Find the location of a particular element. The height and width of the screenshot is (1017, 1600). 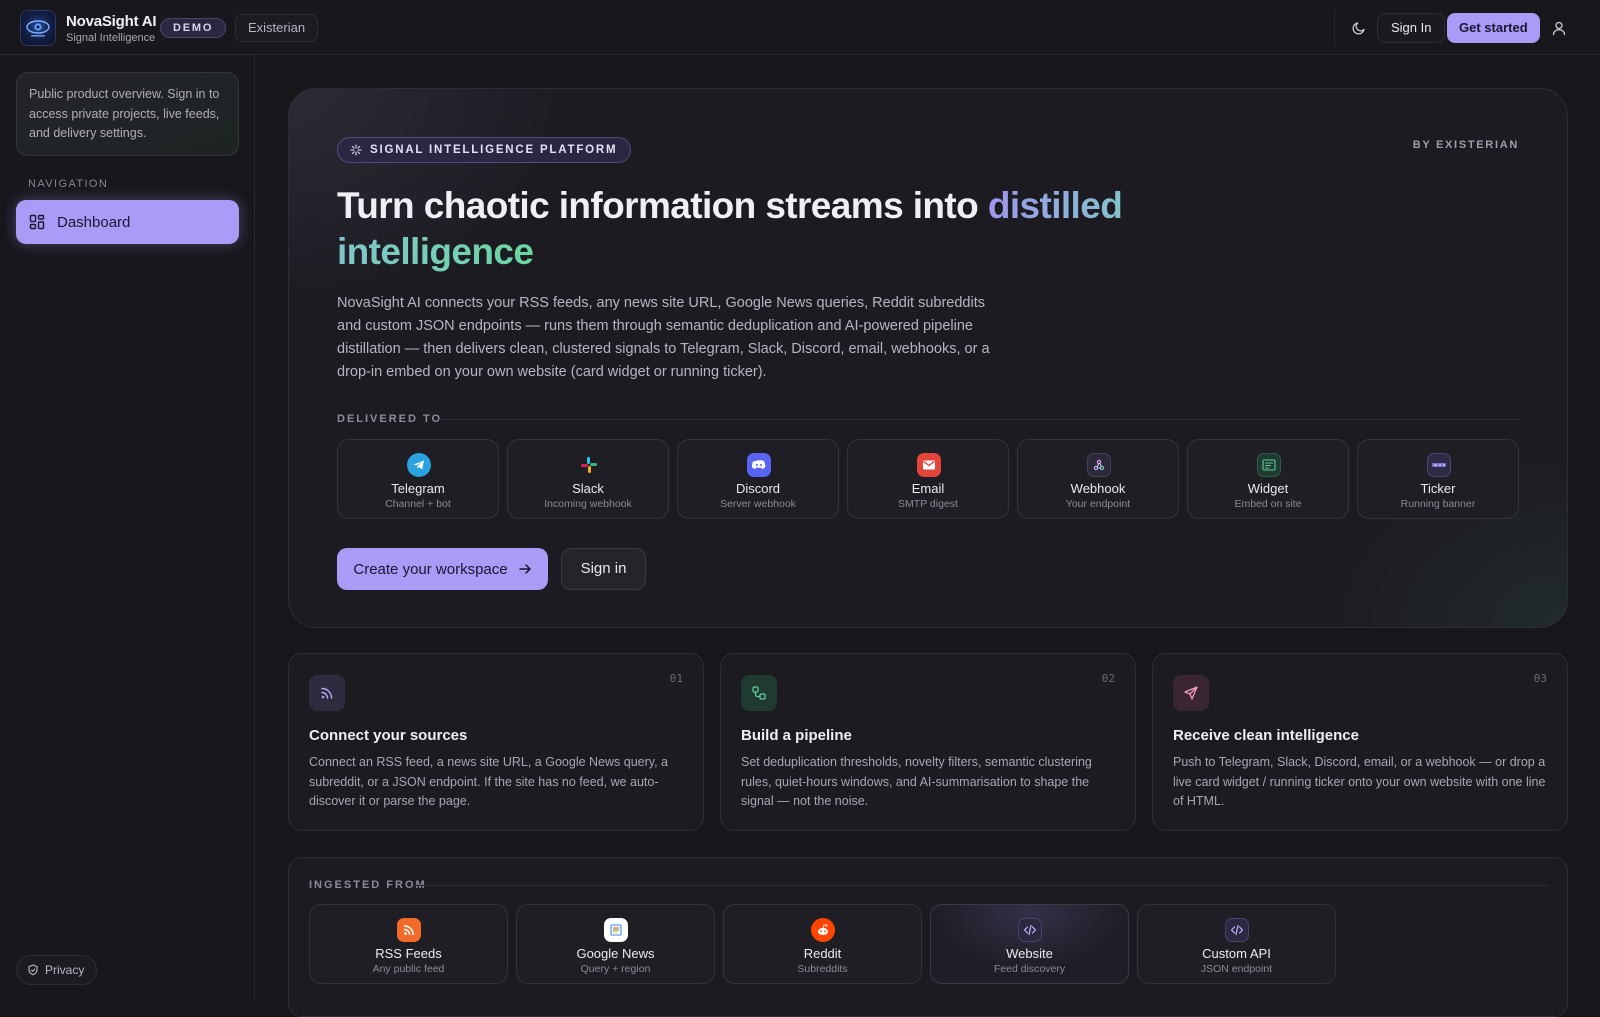

channel-webhook: Webhook Your endpoint is located at coordinates (1098, 479).